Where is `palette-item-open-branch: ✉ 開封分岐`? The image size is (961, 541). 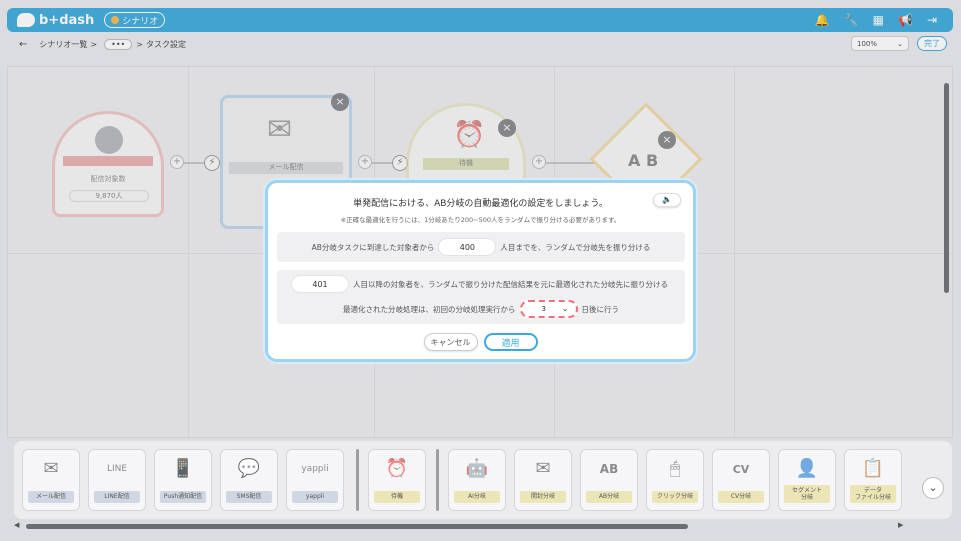 palette-item-open-branch: ✉ 開封分岐 is located at coordinates (543, 480).